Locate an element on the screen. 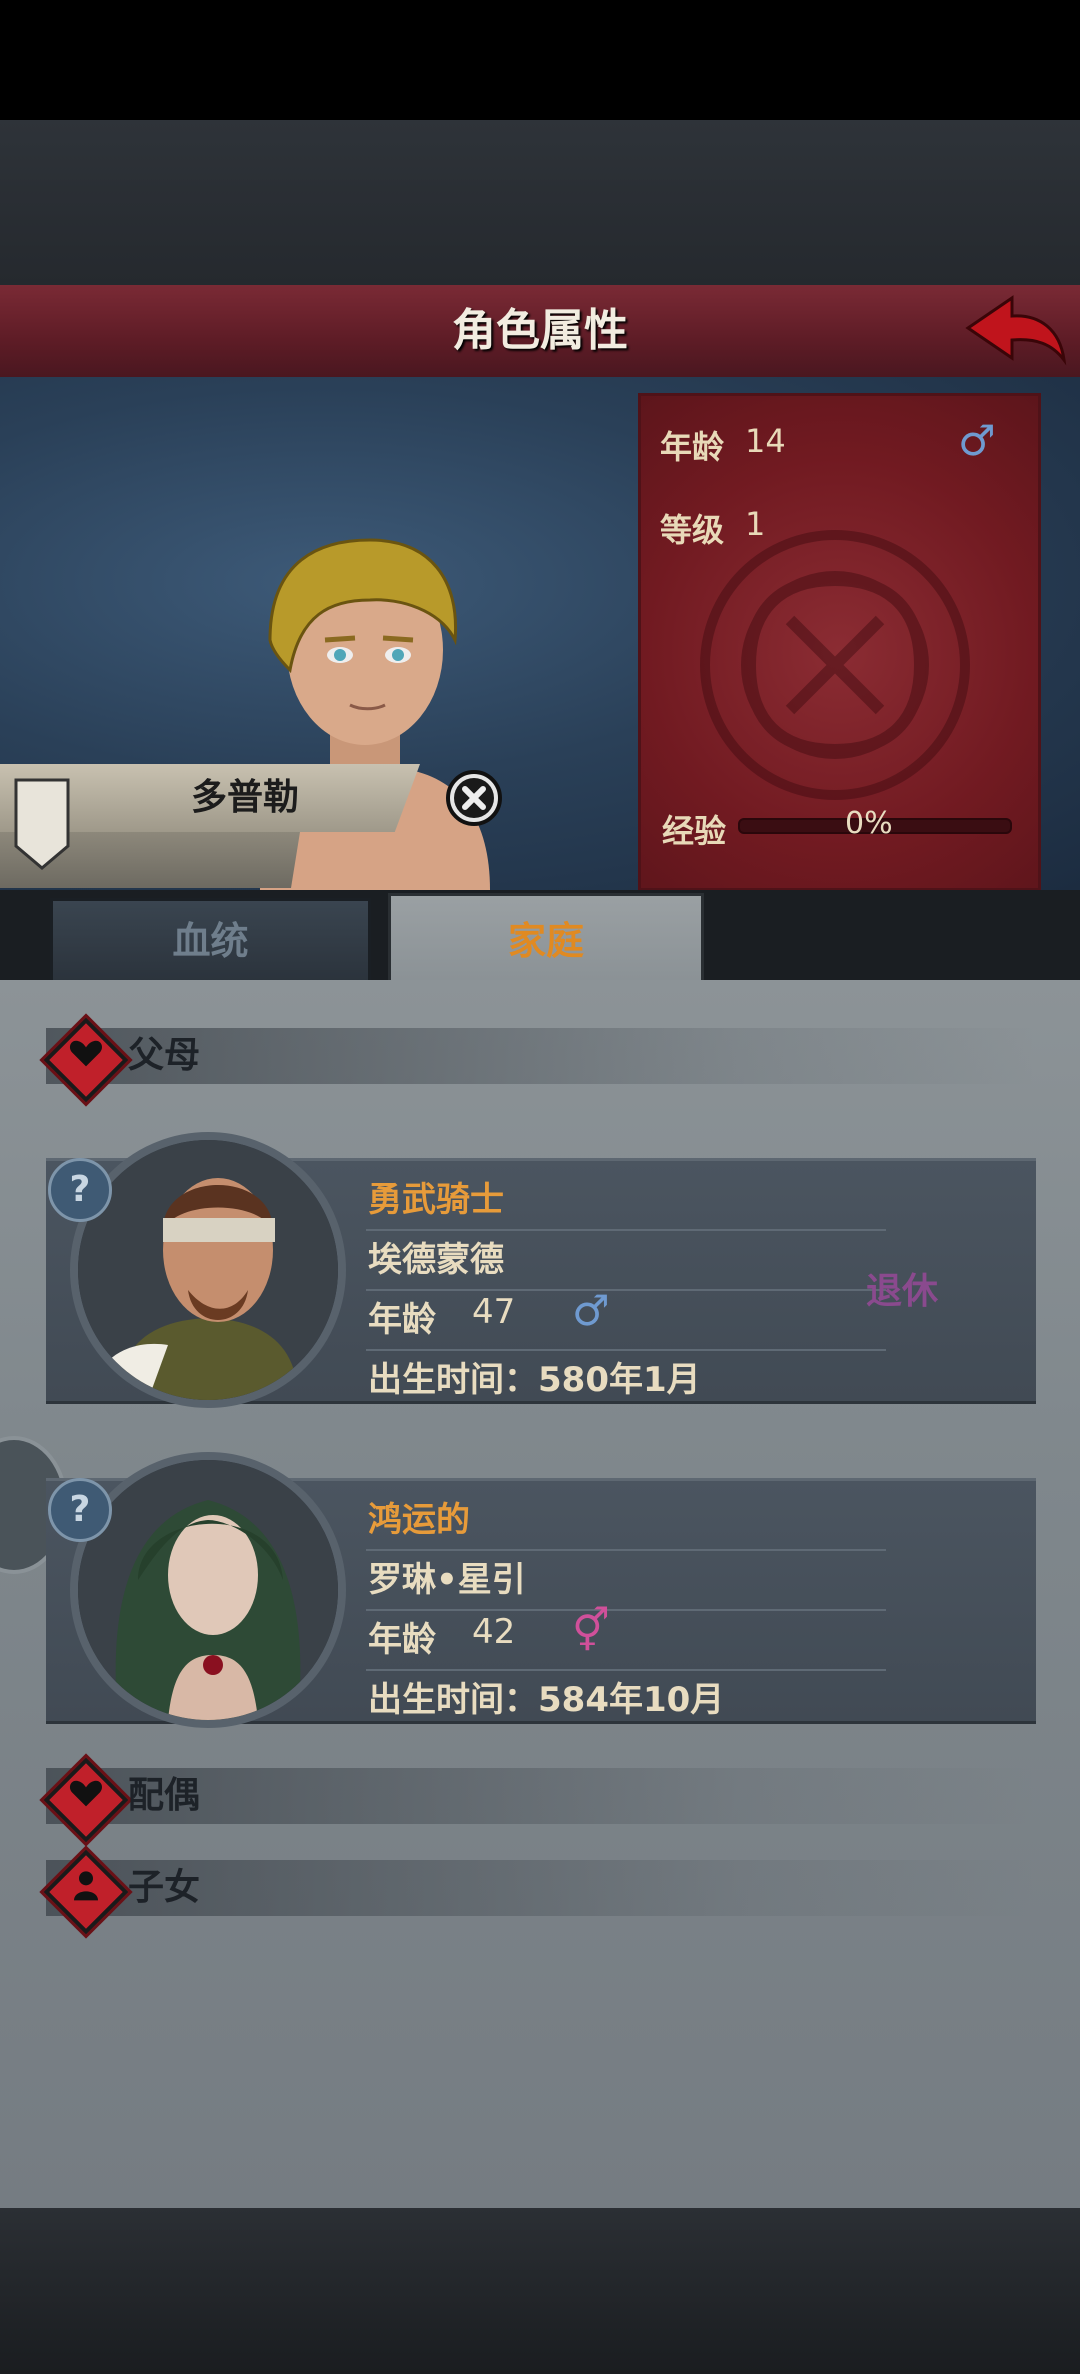 The width and height of the screenshot is (1080, 2374). tab-family-label: 家庭 is located at coordinates (545, 941).